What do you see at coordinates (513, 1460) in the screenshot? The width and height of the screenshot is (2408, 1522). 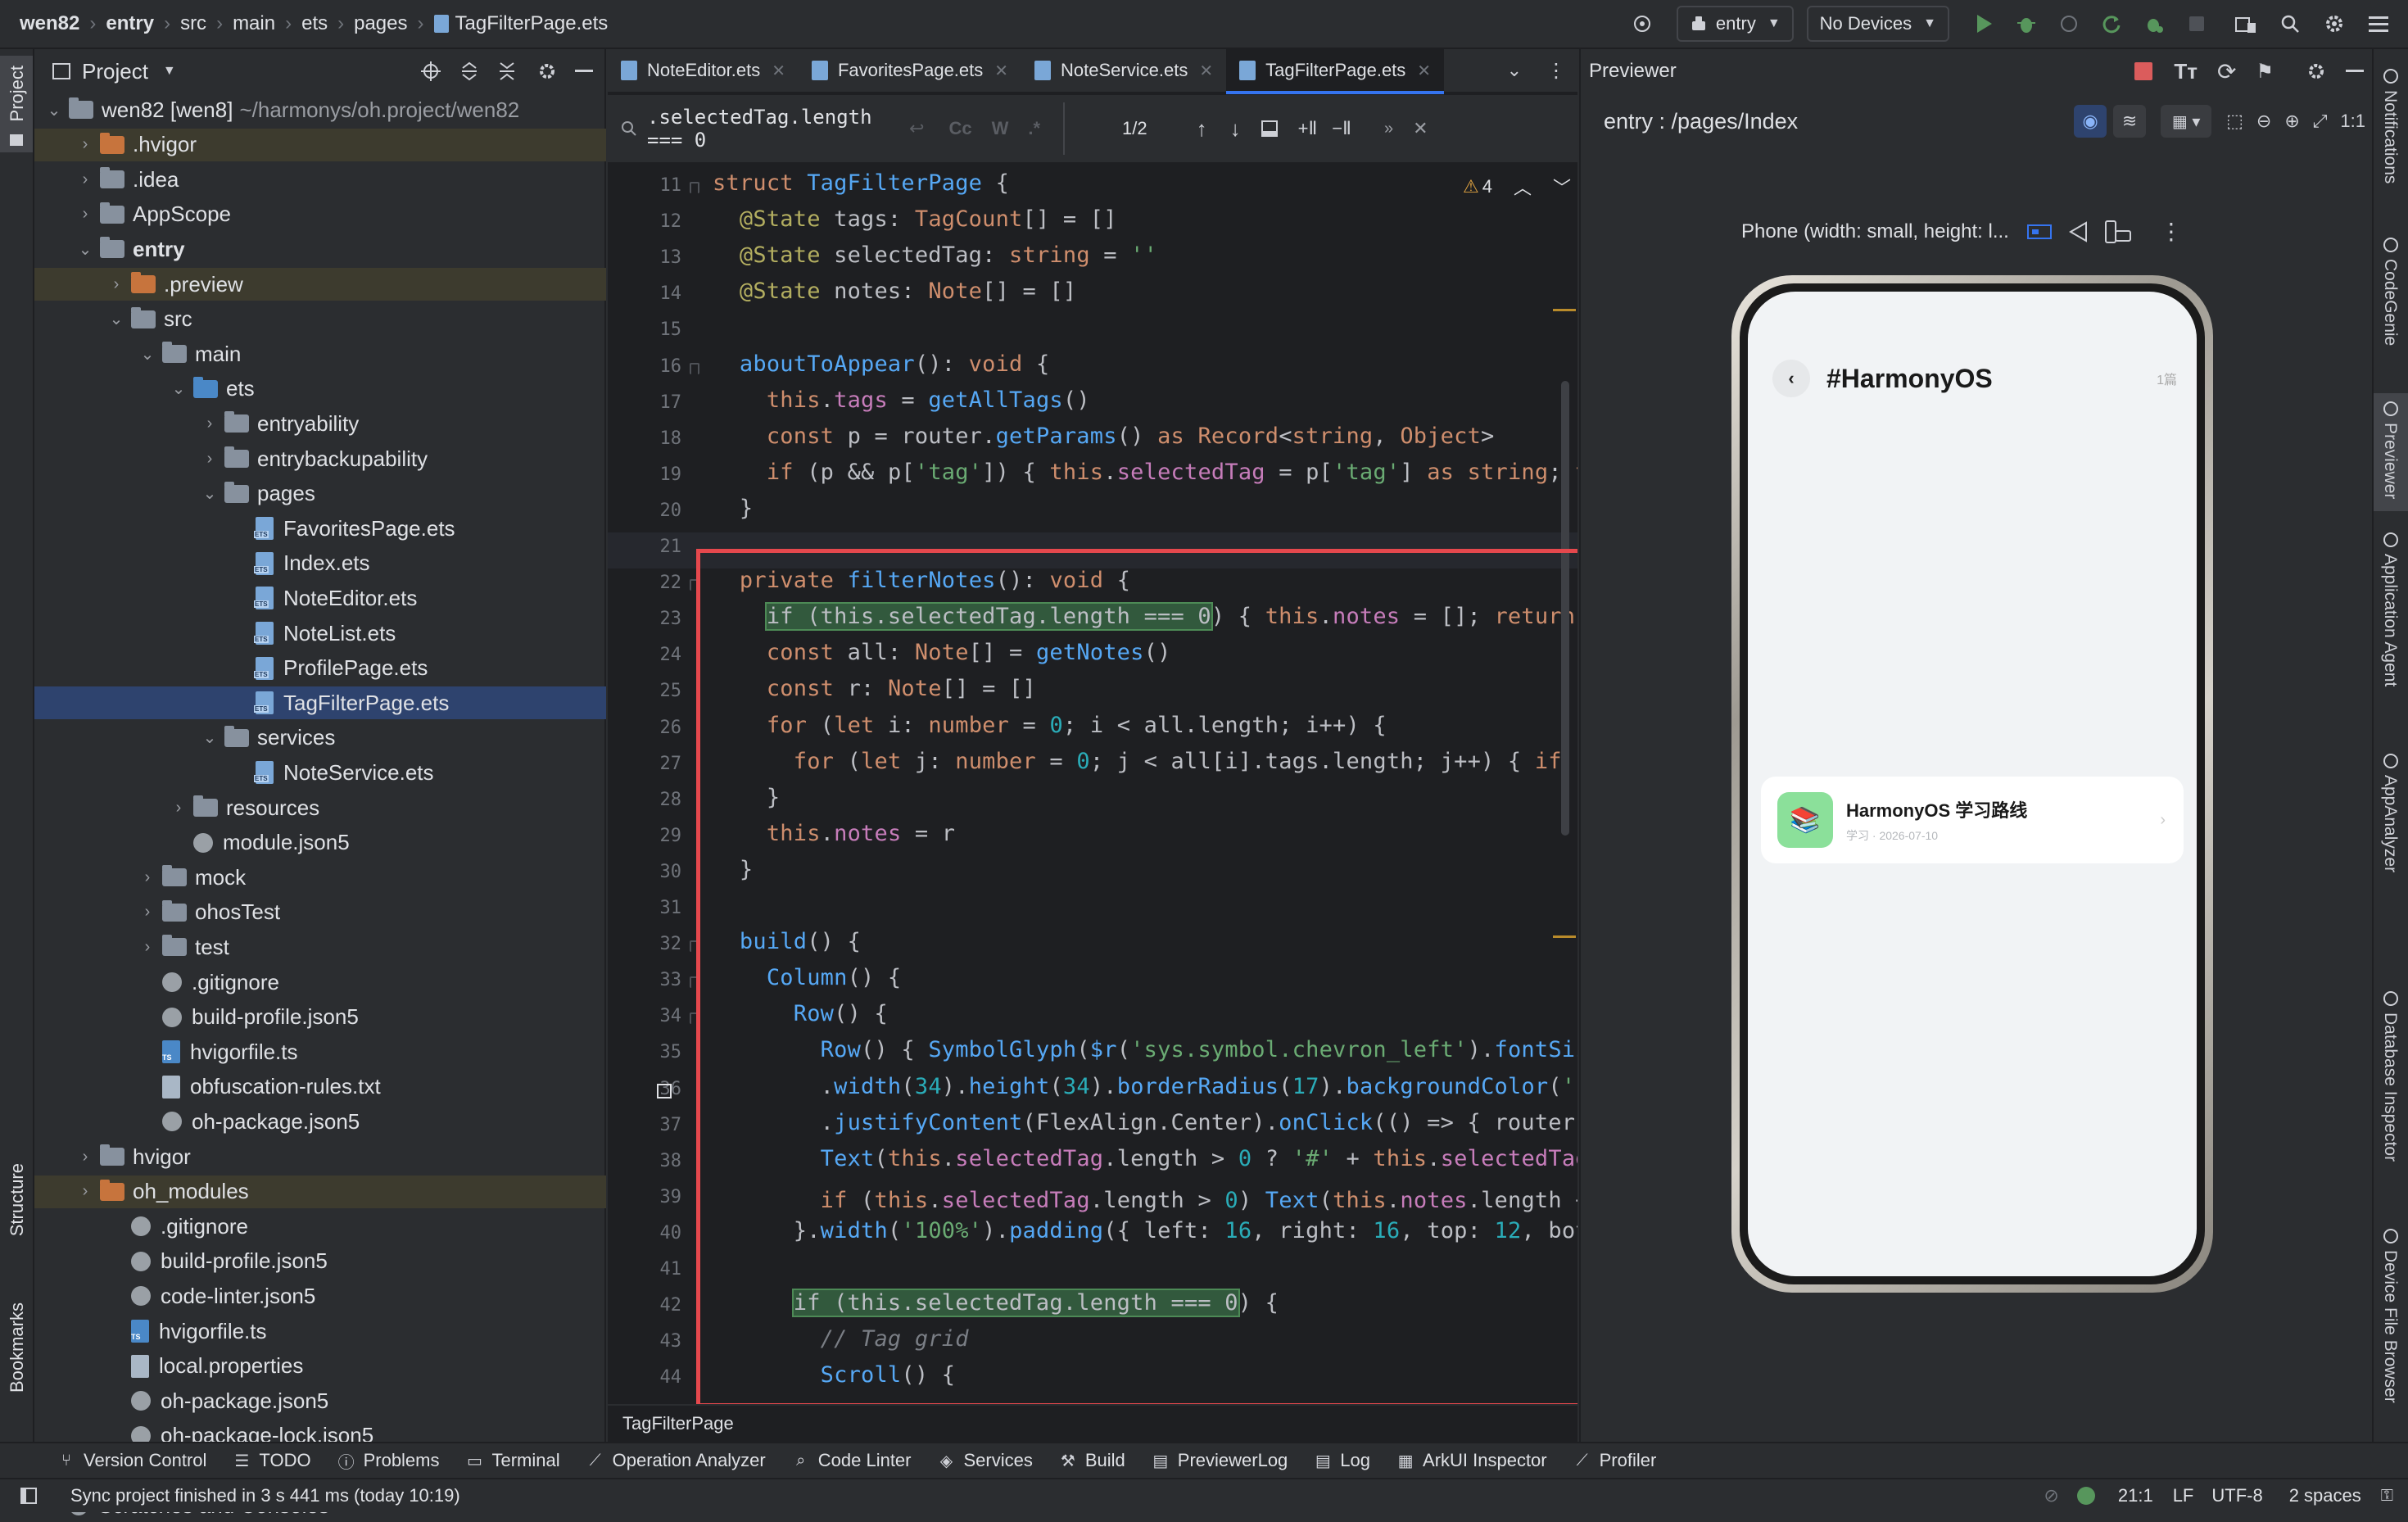 I see `bottom-tool-button: ▭ Terminal` at bounding box center [513, 1460].